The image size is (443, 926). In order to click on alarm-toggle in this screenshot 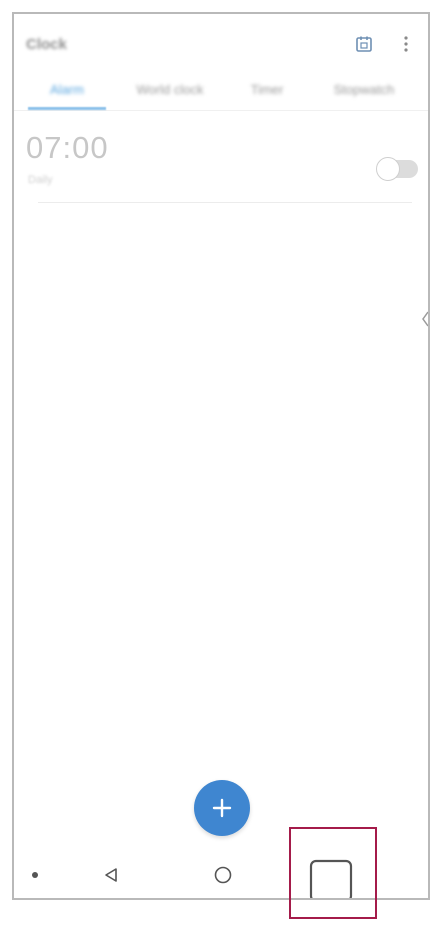, I will do `click(397, 169)`.